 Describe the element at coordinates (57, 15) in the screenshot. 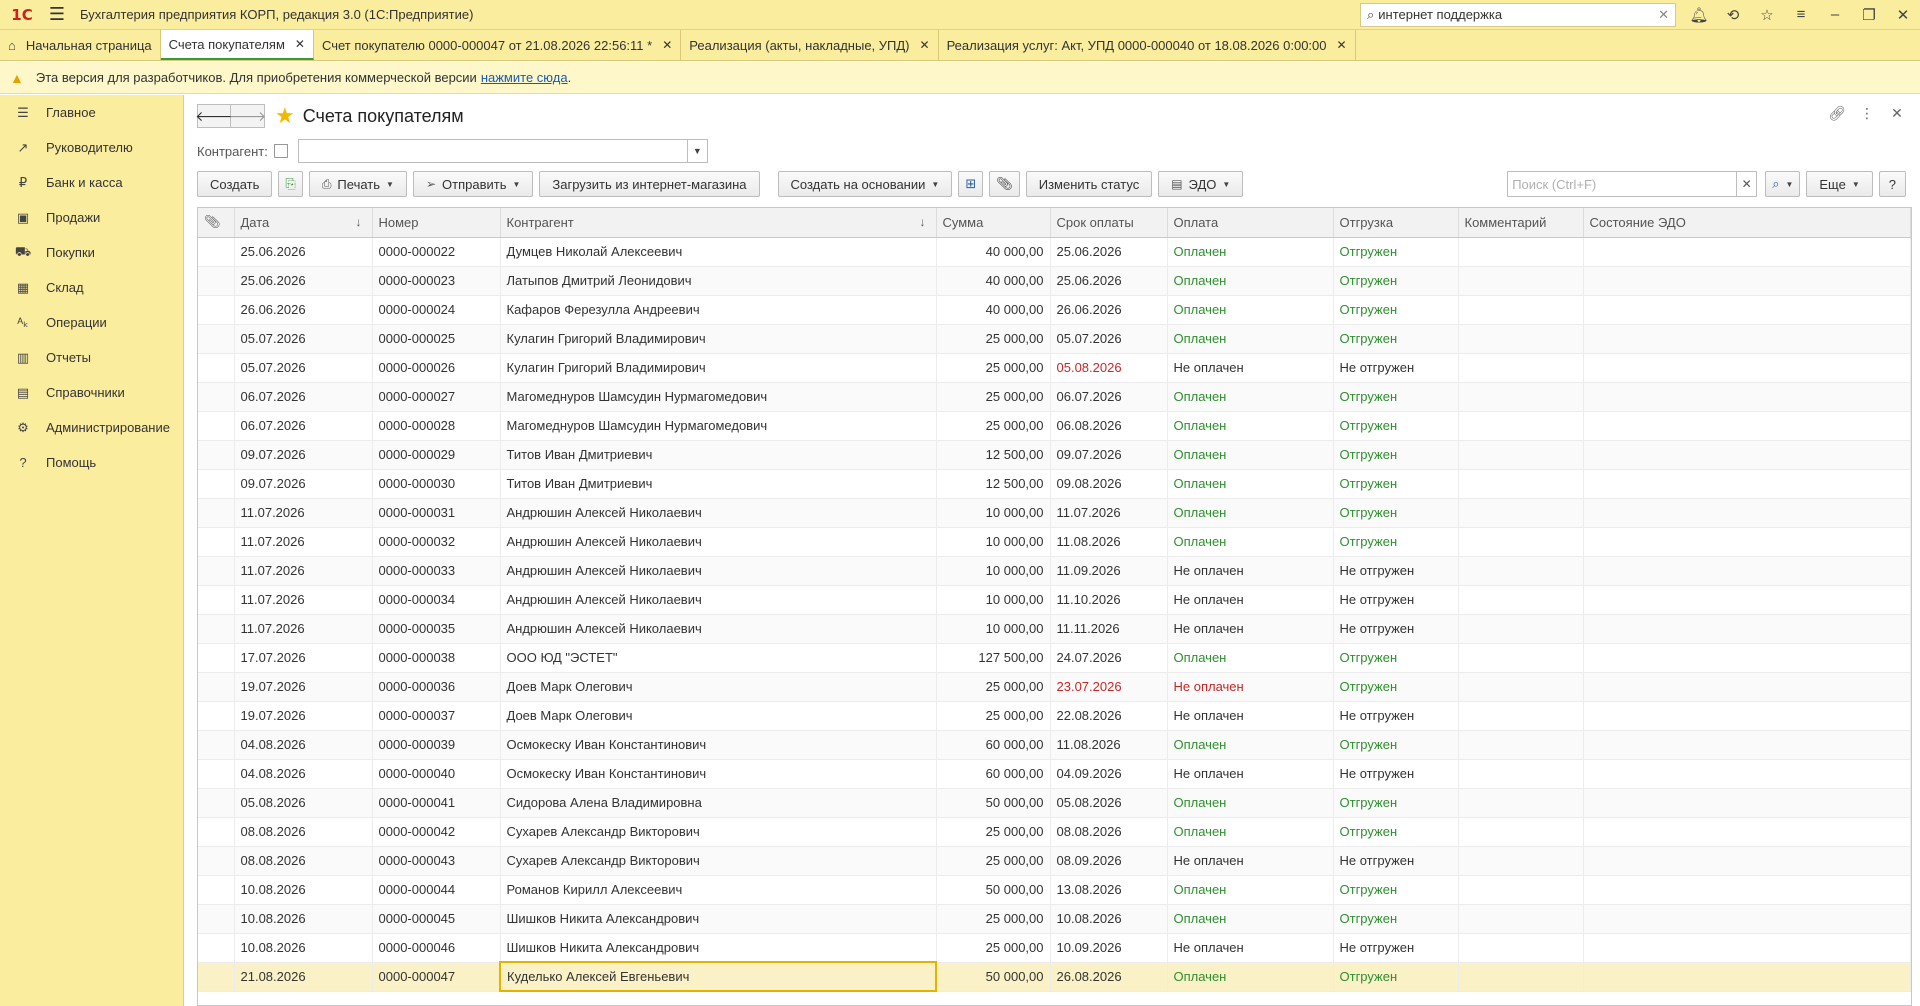

I see `main-menu-icon: ☰` at that location.